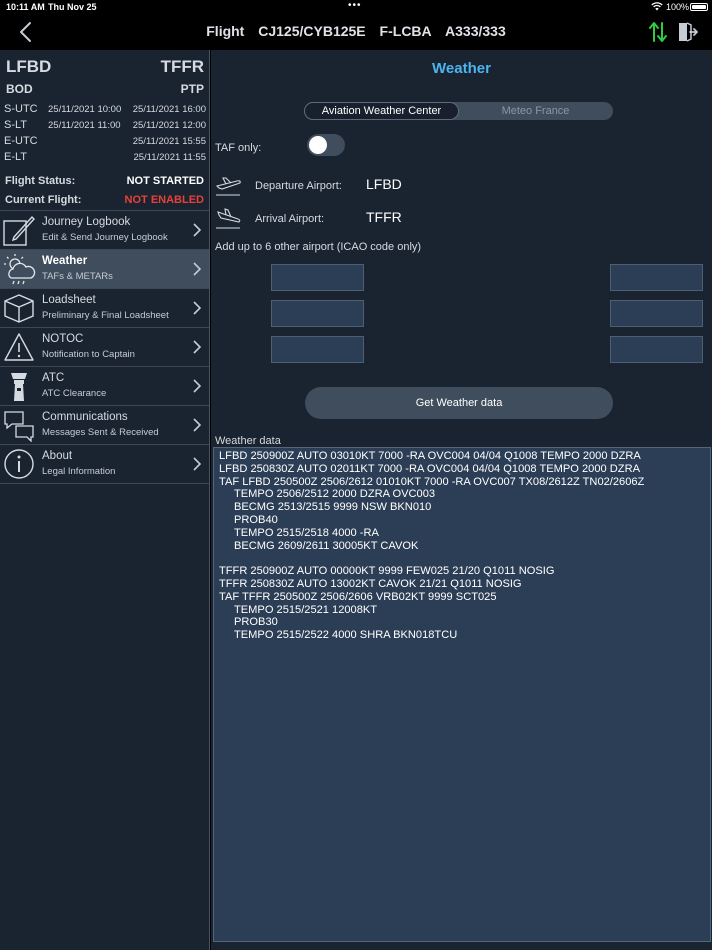 Image resolution: width=712 pixels, height=950 pixels. I want to click on weather-data-line: TEMPO 2515/2522 4000 SHRA BKN018TCU, so click(346, 635).